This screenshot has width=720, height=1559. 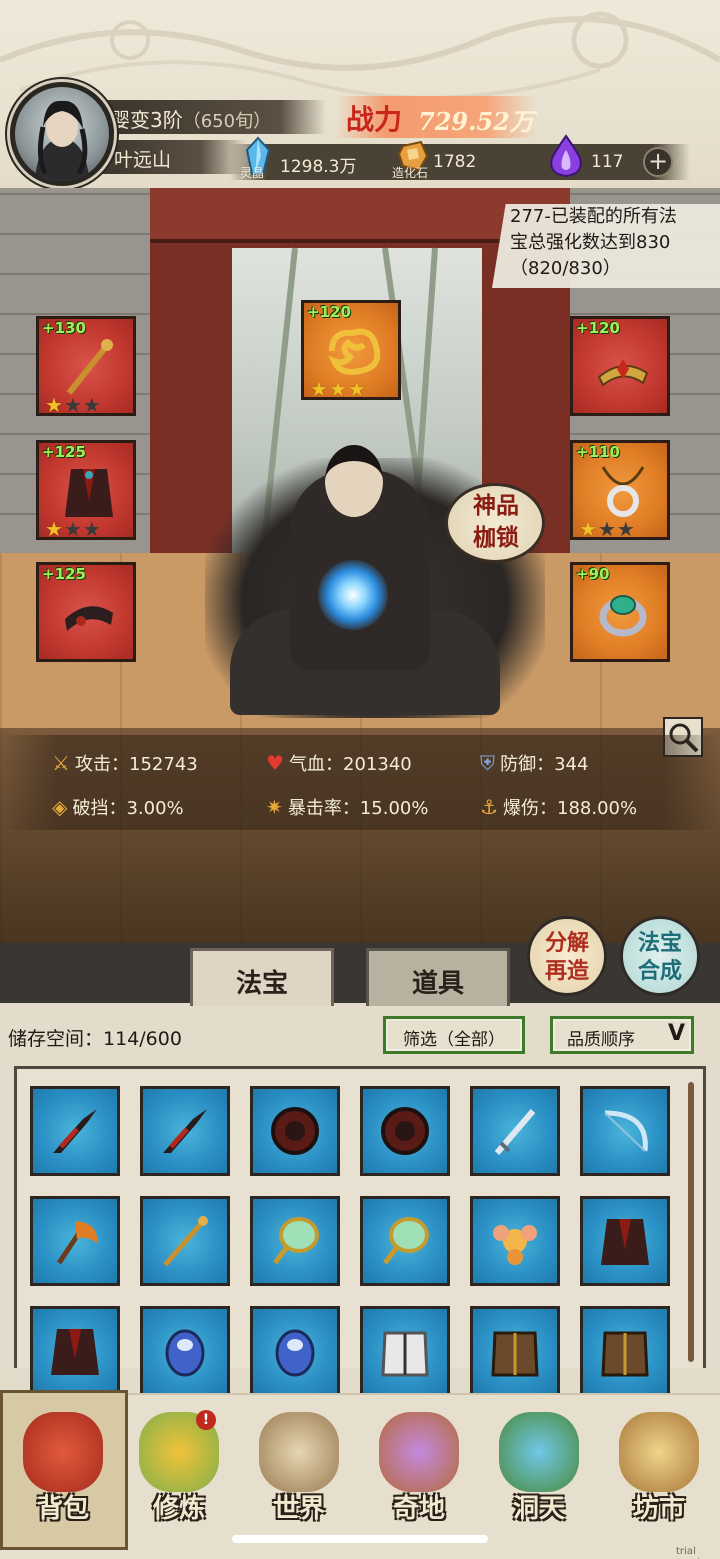 What do you see at coordinates (95, 1039) in the screenshot?
I see `storage-capacity: 储存空间：114/600` at bounding box center [95, 1039].